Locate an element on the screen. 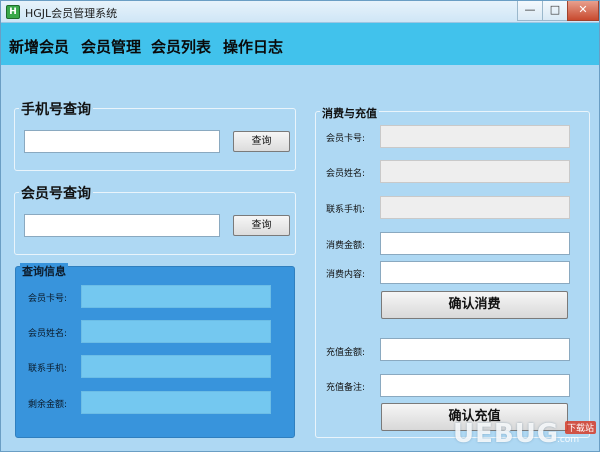 Image resolution: width=600 pixels, height=453 pixels. info-phone-value is located at coordinates (176, 366).